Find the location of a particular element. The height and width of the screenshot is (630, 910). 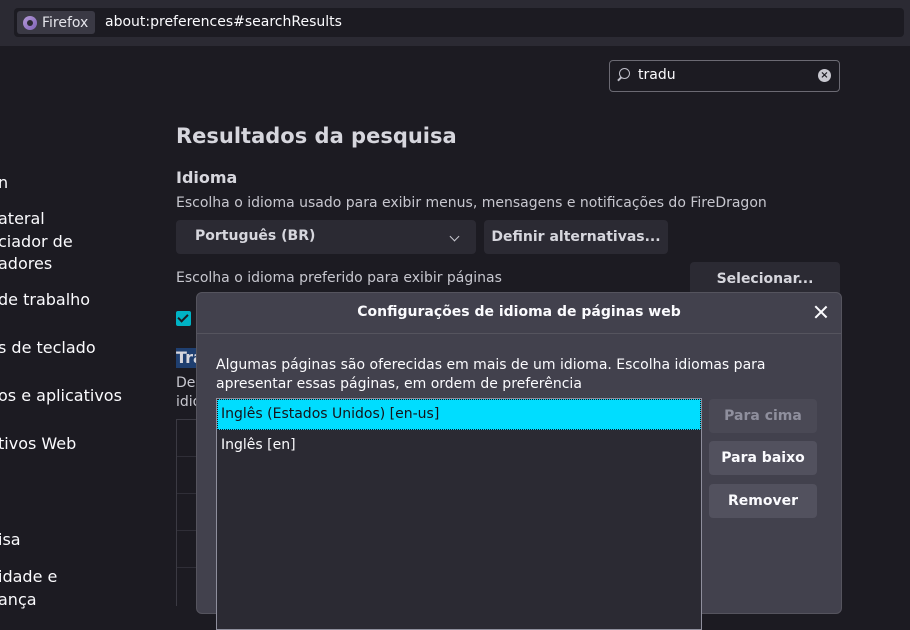

sidebar-item-web-apps: tivos Web is located at coordinates (38, 444).